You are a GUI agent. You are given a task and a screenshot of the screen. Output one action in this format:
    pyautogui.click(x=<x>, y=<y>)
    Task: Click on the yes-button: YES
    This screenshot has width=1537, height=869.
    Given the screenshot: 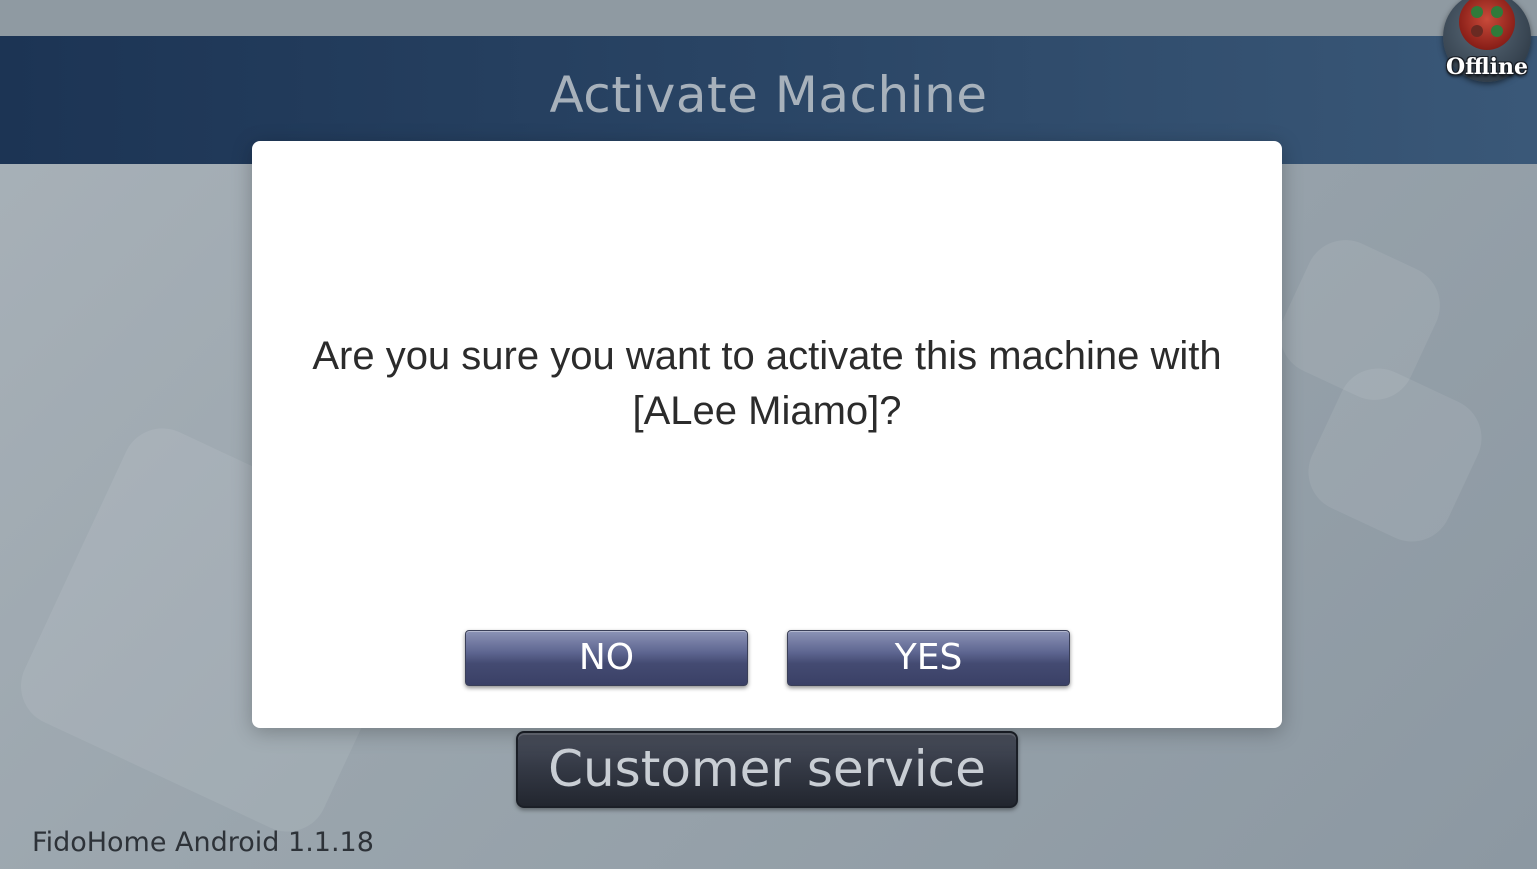 What is the action you would take?
    pyautogui.click(x=928, y=658)
    